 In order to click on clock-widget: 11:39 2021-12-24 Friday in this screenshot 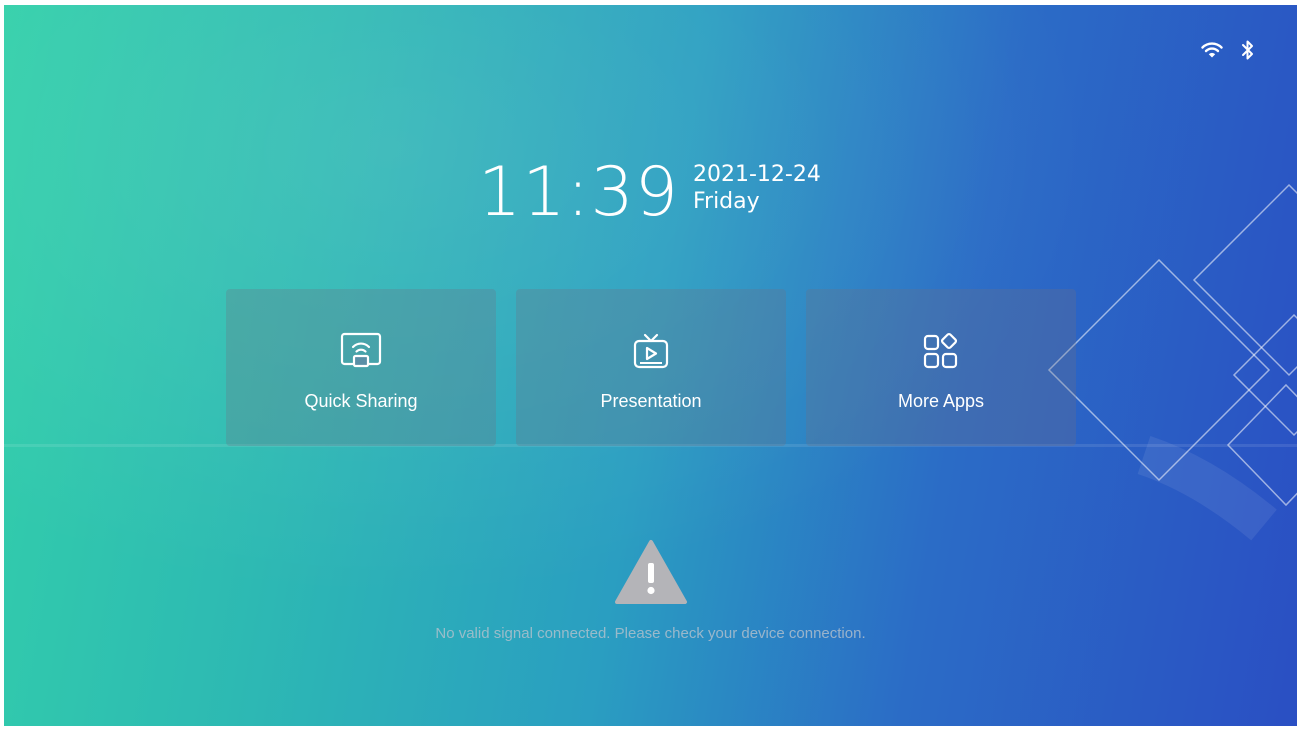, I will do `click(649, 193)`.